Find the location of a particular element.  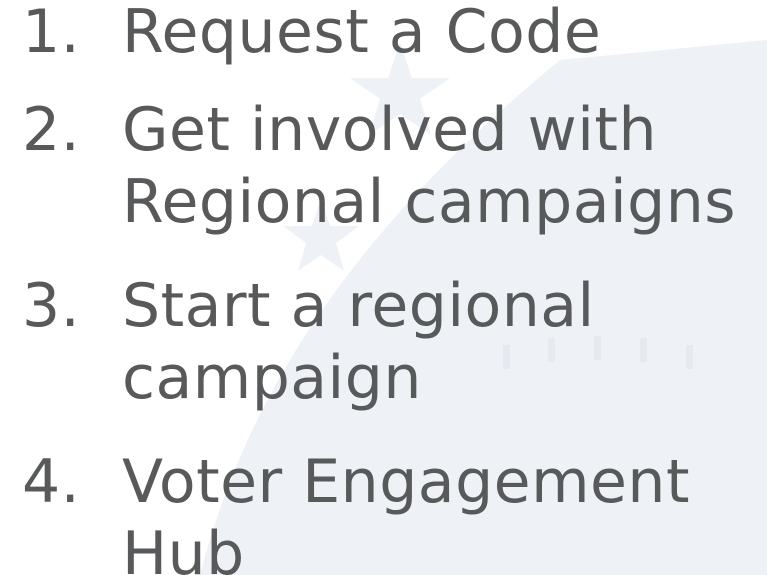

step-number: 3. is located at coordinates (51, 306).